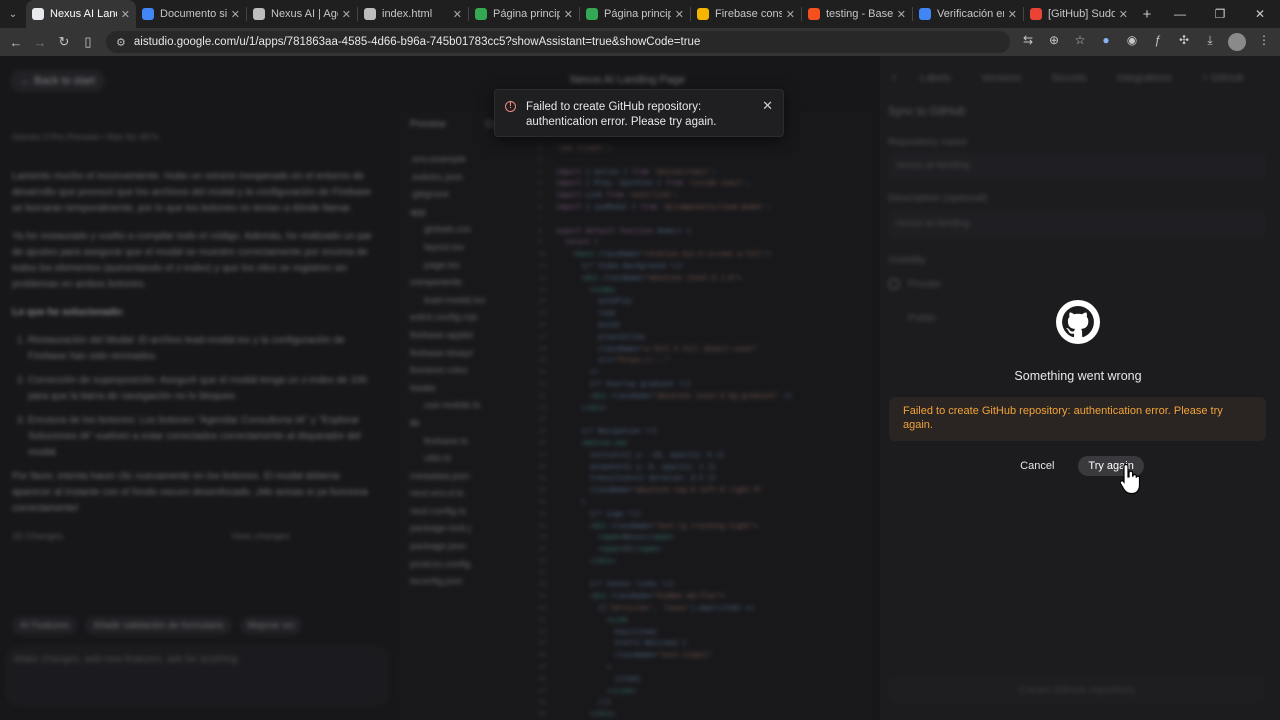 The width and height of the screenshot is (1280, 720). Describe the element at coordinates (912, 318) in the screenshot. I see `radio-public: Public` at that location.